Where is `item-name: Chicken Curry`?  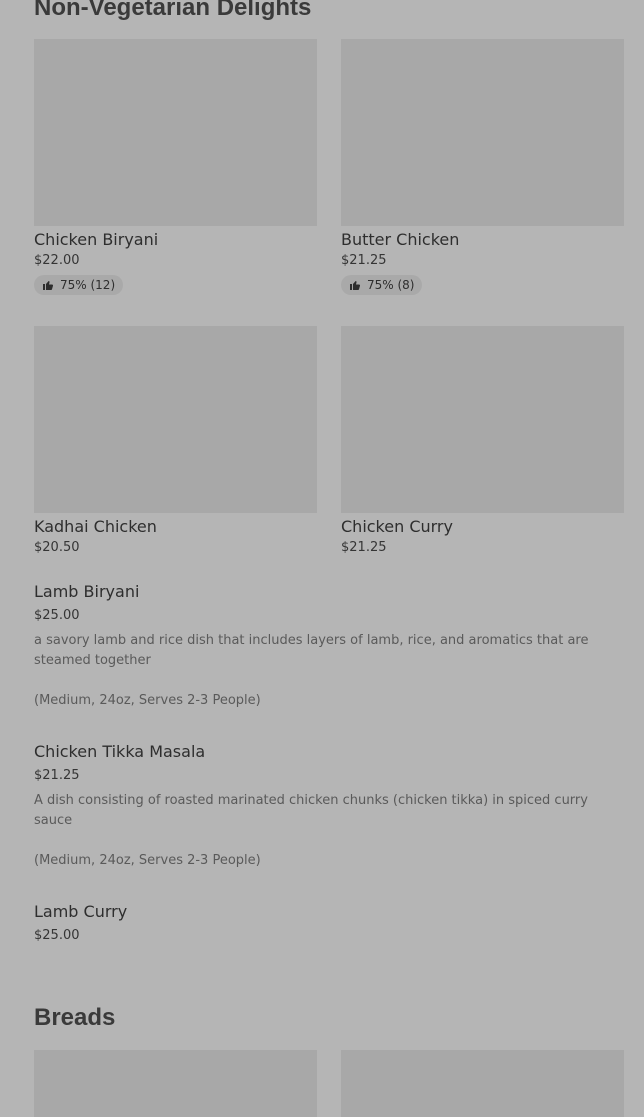
item-name: Chicken Curry is located at coordinates (397, 526).